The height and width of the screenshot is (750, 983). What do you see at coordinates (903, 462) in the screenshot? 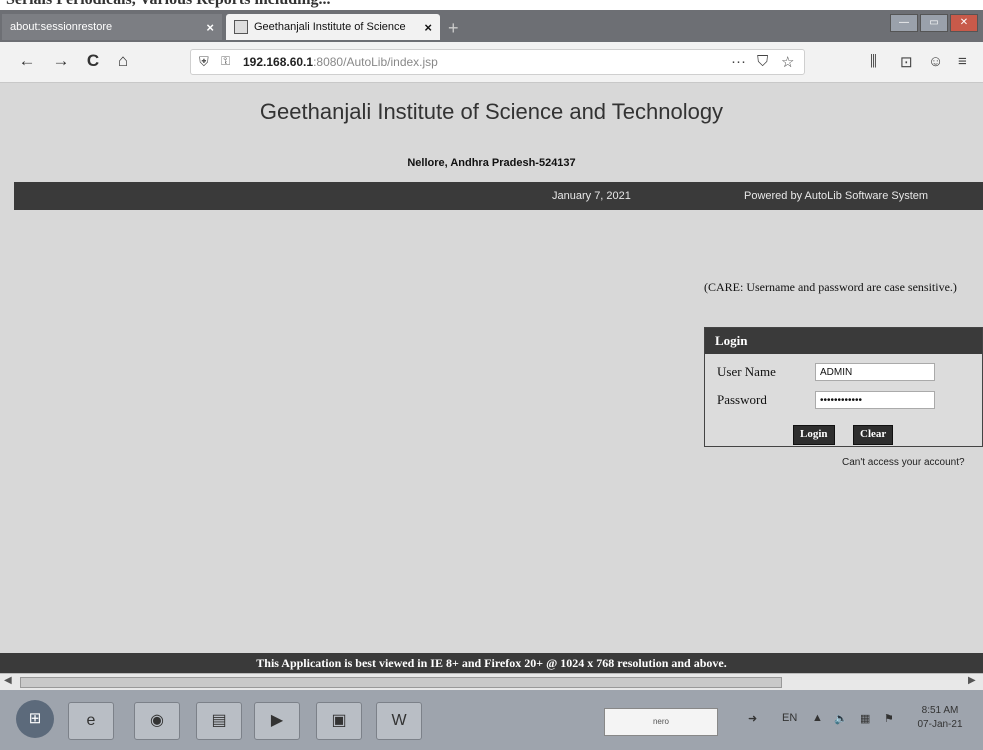
I see `cant-access-link: Can't access your account?` at bounding box center [903, 462].